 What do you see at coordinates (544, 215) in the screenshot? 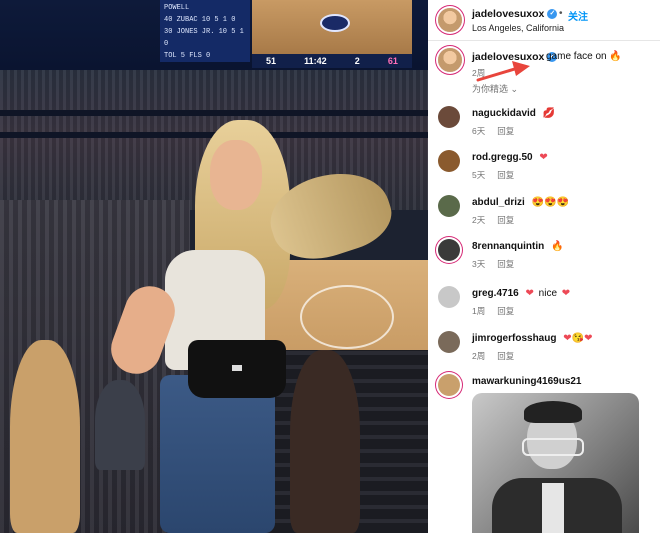
I see `comment-item: abdul_drizi 😍😍😍 2天 回复` at bounding box center [544, 215].